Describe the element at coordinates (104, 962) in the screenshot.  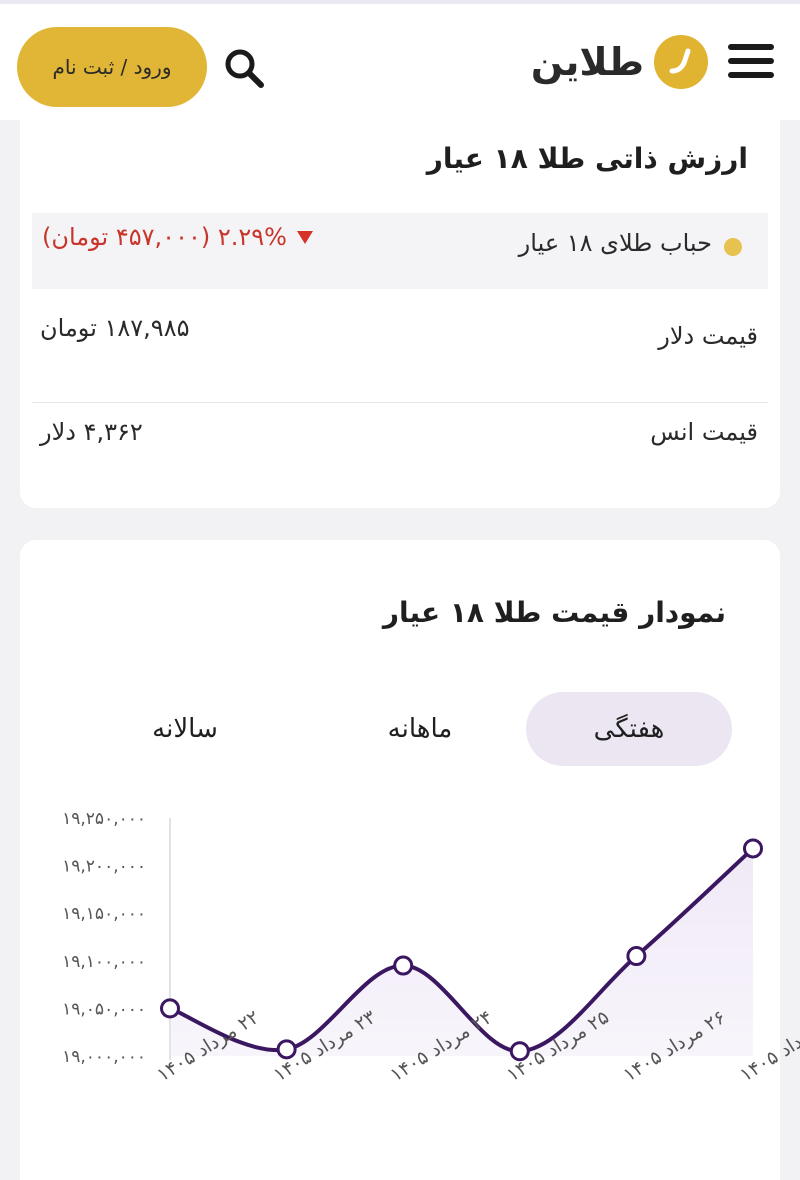
I see `y-tick-label: ۱۹,۱۰۰,۰۰۰` at that location.